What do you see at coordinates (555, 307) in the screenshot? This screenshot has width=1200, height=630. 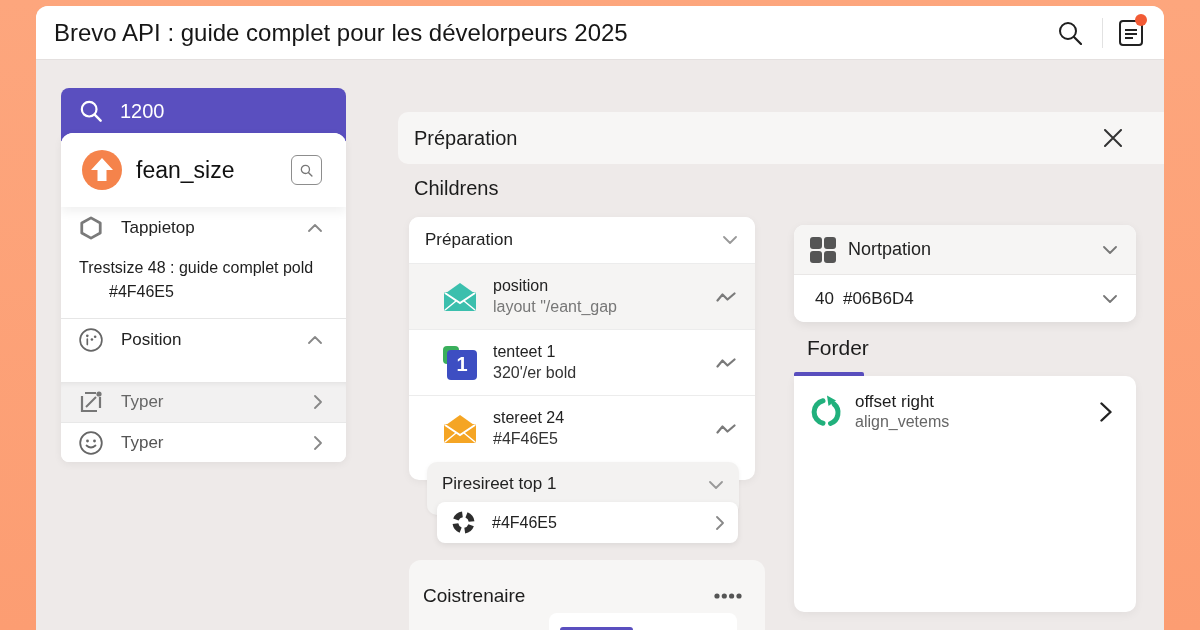 I see `item-subtitle: layout "/eant_gap` at bounding box center [555, 307].